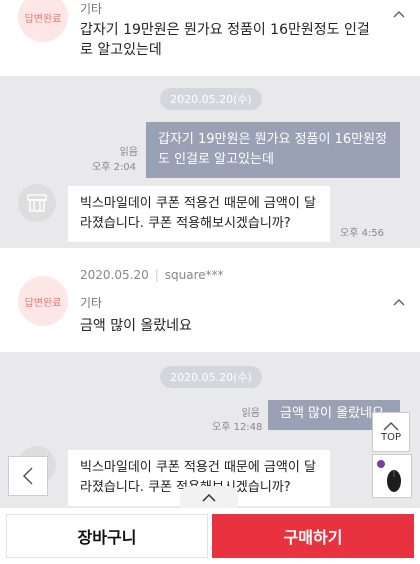 This screenshot has width=420, height=564. What do you see at coordinates (362, 233) in the screenshot?
I see `seller-message-time: 오후 4:56` at bounding box center [362, 233].